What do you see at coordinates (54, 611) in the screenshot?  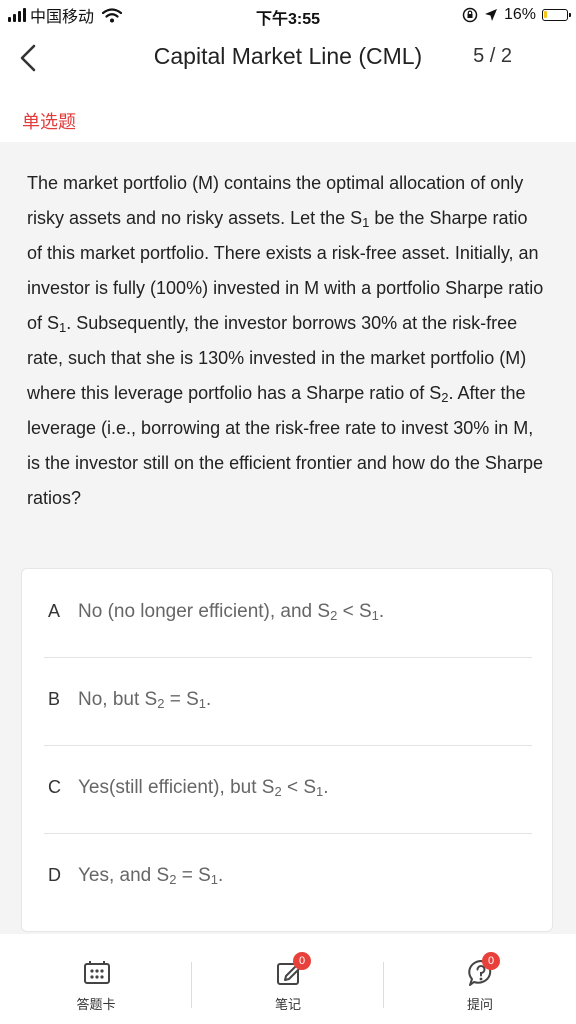 I see `option-letter: A` at bounding box center [54, 611].